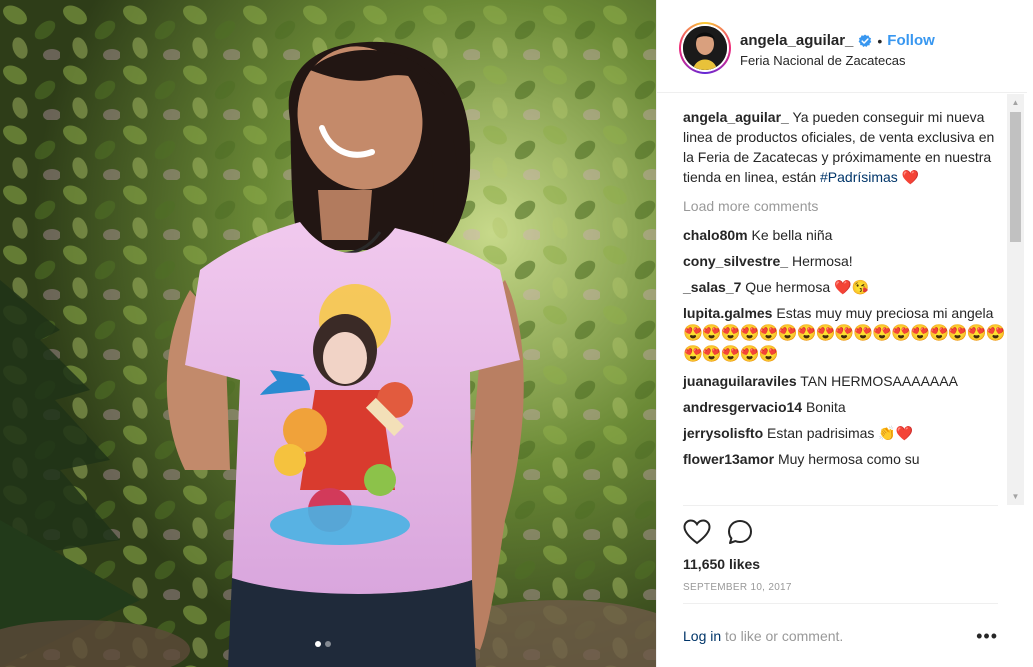  Describe the element at coordinates (737, 587) in the screenshot. I see `post-date: SEPTEMBER 10, 2017` at that location.